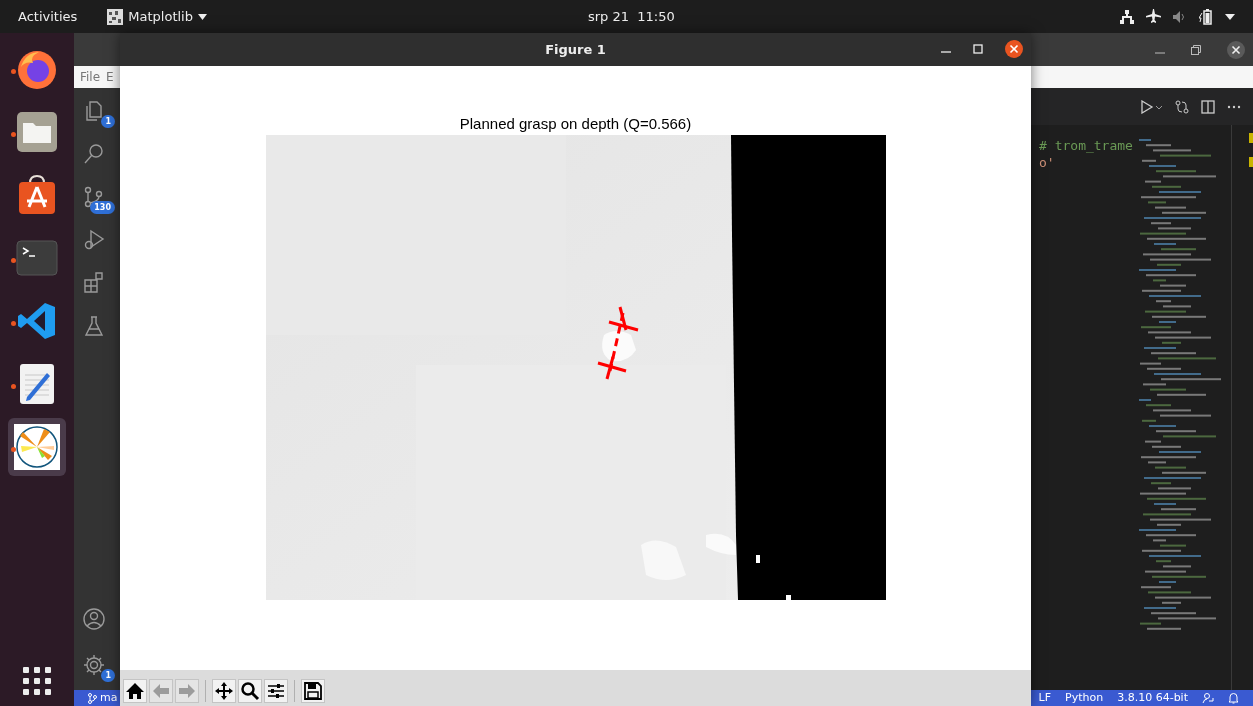 Image resolution: width=1253 pixels, height=706 pixels. I want to click on clock: srp 21 11:50, so click(631, 16).